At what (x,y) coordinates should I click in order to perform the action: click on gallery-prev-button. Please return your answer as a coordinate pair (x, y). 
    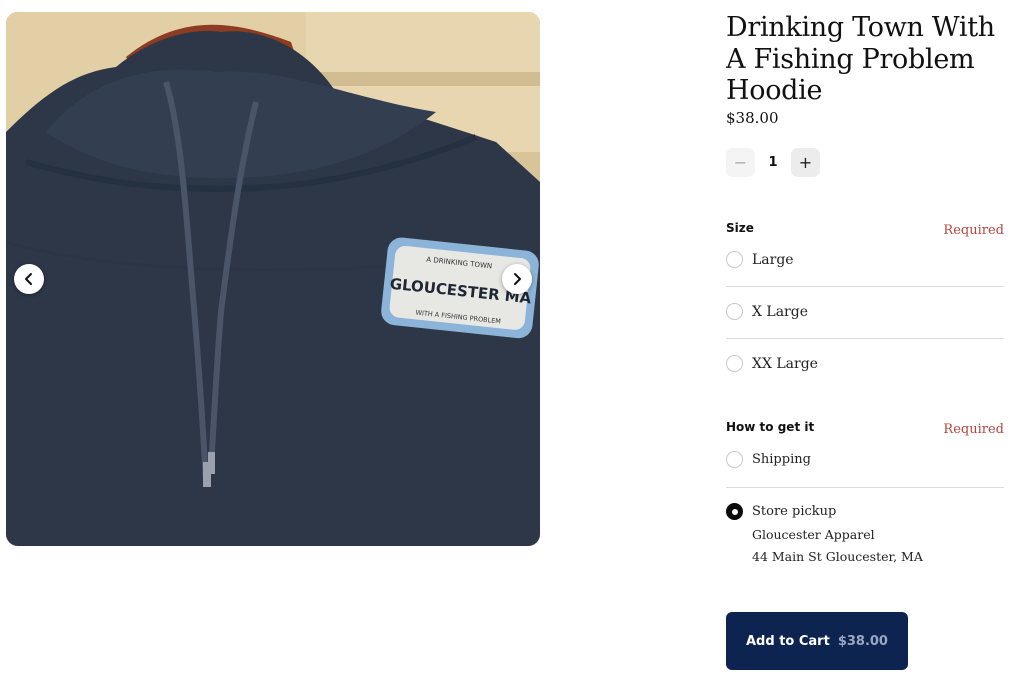
    Looking at the image, I should click on (29, 279).